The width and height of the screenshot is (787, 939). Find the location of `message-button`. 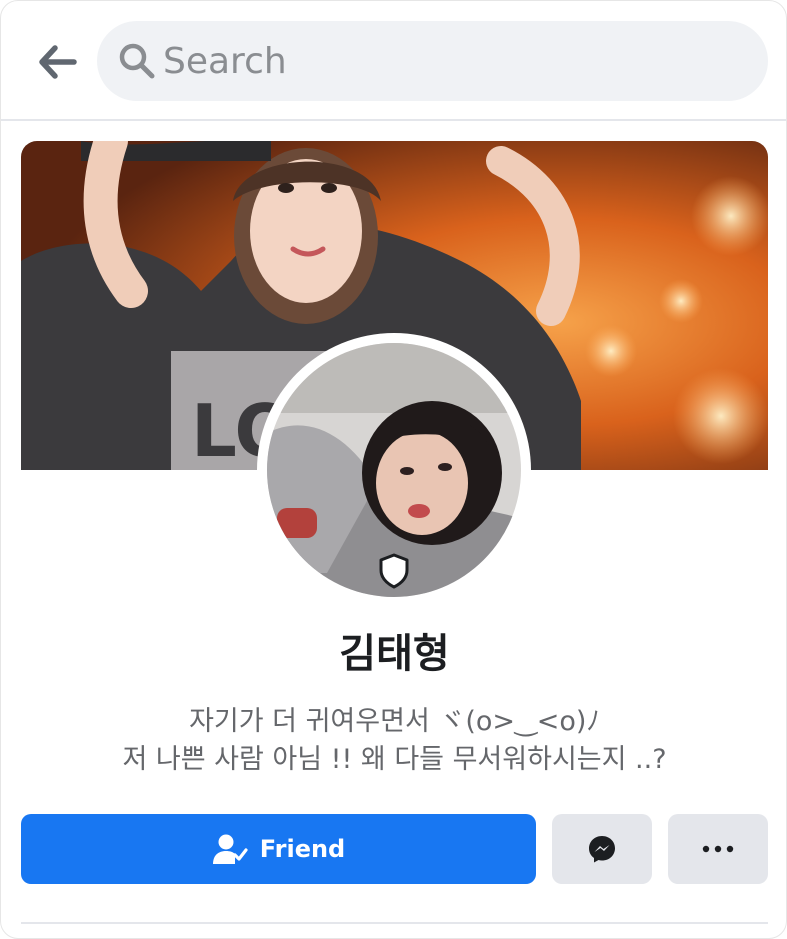

message-button is located at coordinates (602, 849).